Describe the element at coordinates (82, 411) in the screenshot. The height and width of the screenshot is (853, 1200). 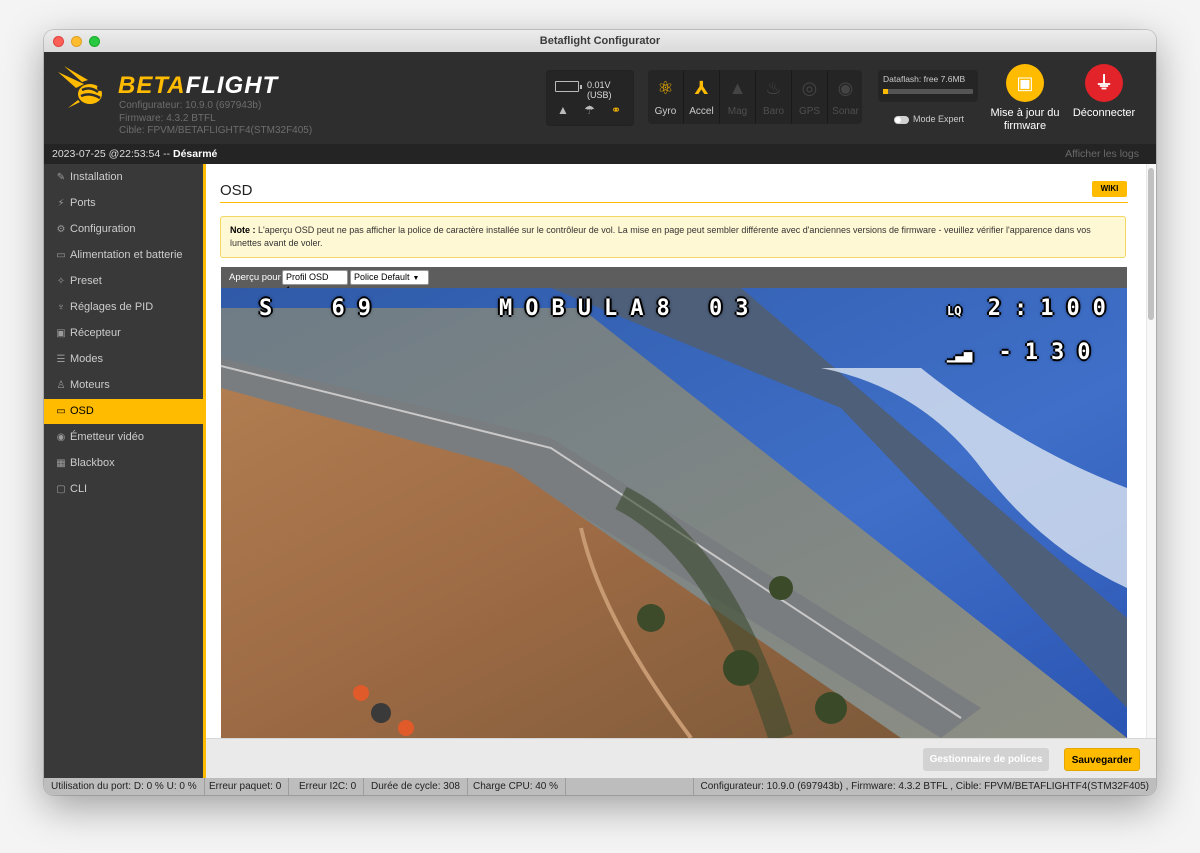
I see `sidebar-item-label: OSD` at that location.